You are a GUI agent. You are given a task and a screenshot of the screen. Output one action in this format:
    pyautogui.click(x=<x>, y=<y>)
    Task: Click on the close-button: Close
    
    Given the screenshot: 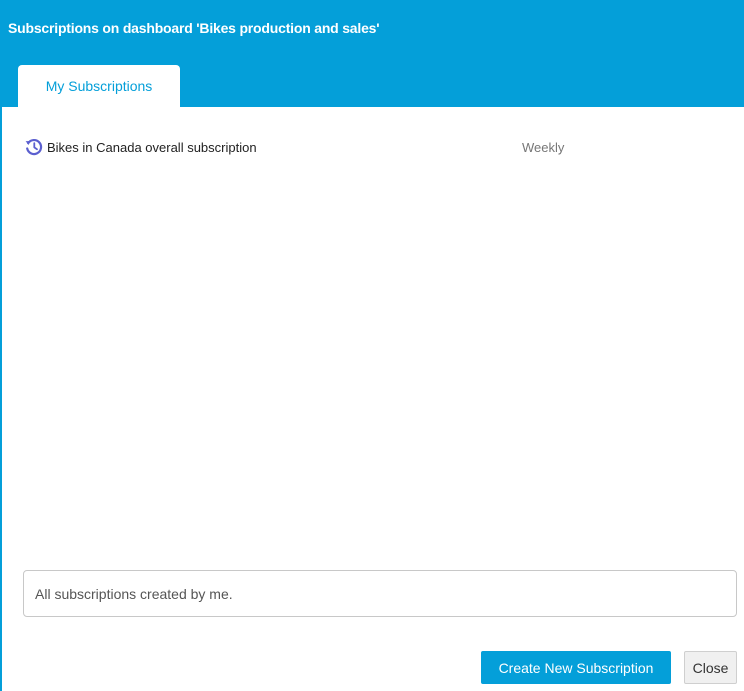 What is the action you would take?
    pyautogui.click(x=710, y=667)
    